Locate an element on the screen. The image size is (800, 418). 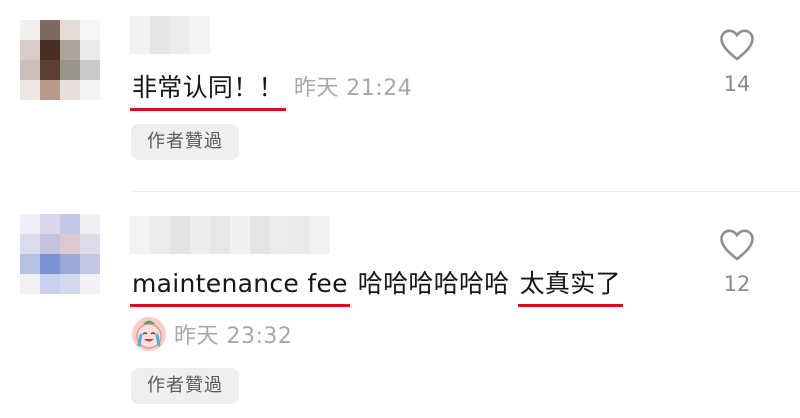
like-count: 12 is located at coordinates (737, 284).